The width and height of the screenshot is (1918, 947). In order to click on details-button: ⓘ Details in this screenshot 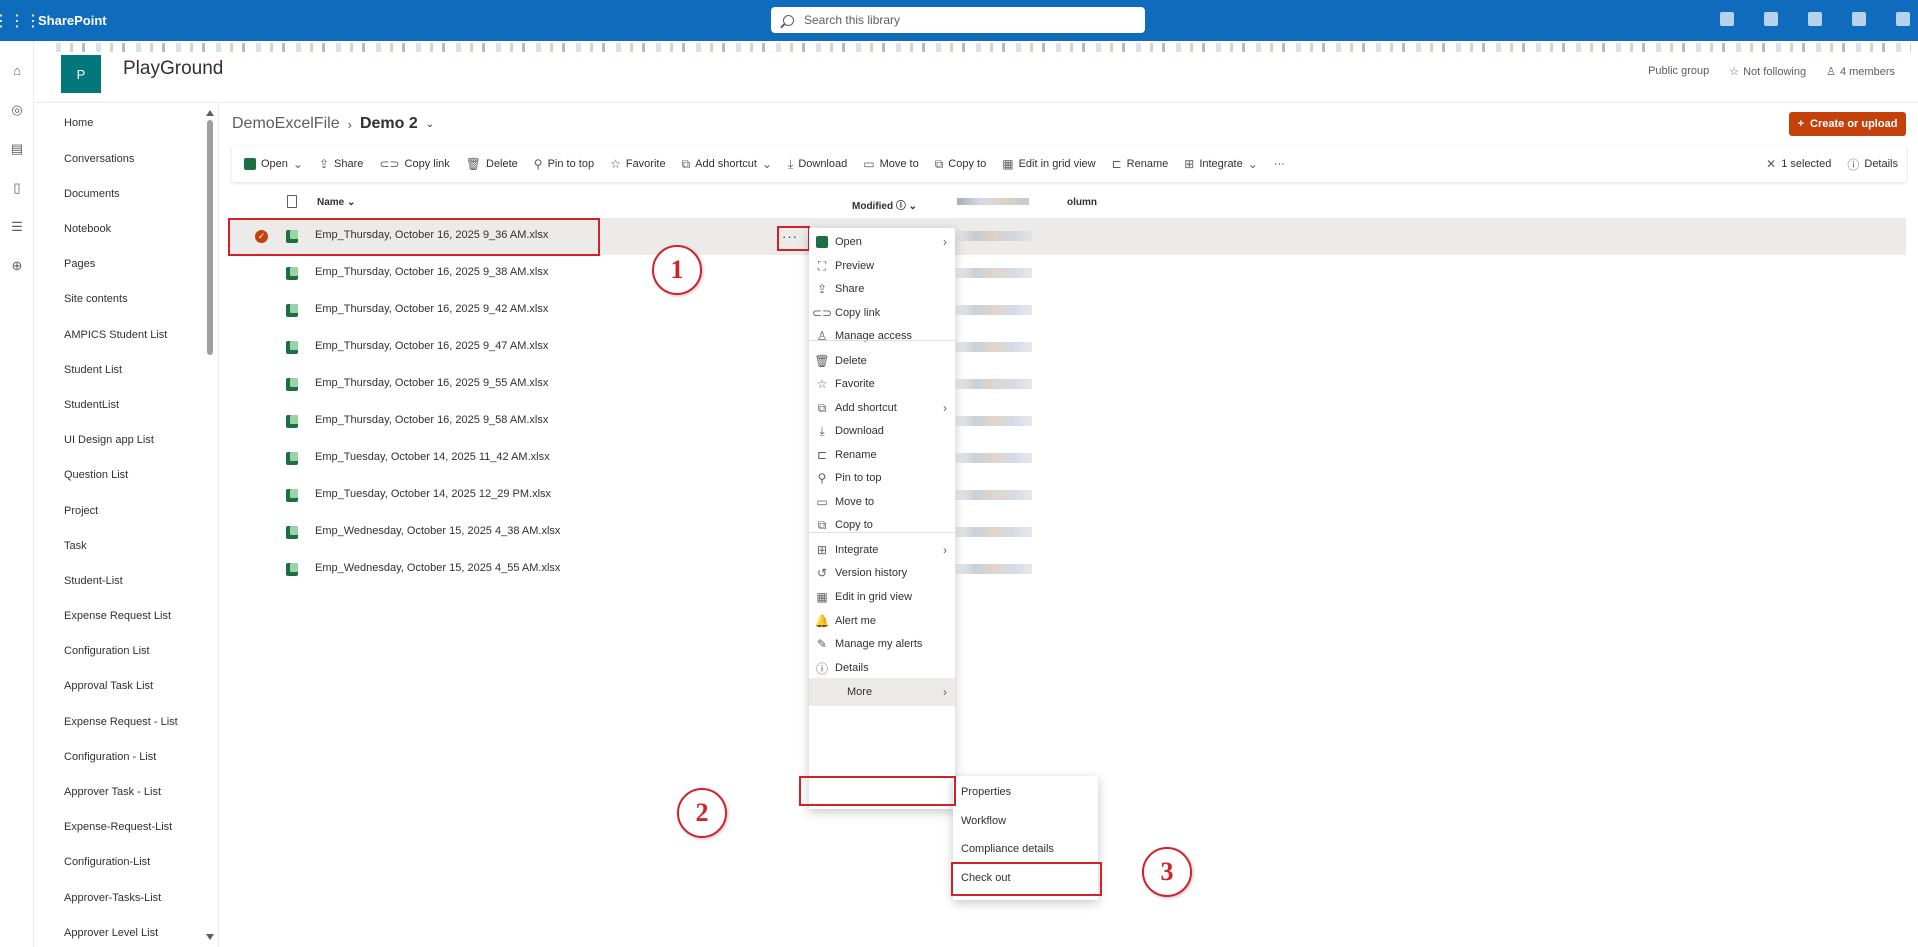, I will do `click(1872, 164)`.